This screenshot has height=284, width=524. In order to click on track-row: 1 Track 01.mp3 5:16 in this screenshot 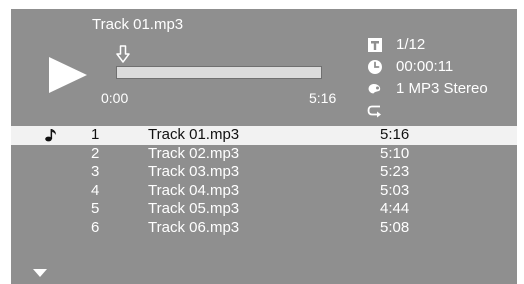, I will do `click(264, 135)`.